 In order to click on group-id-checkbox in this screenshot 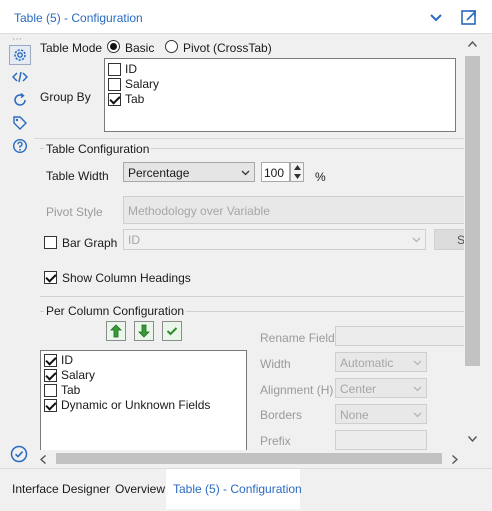, I will do `click(114, 69)`.